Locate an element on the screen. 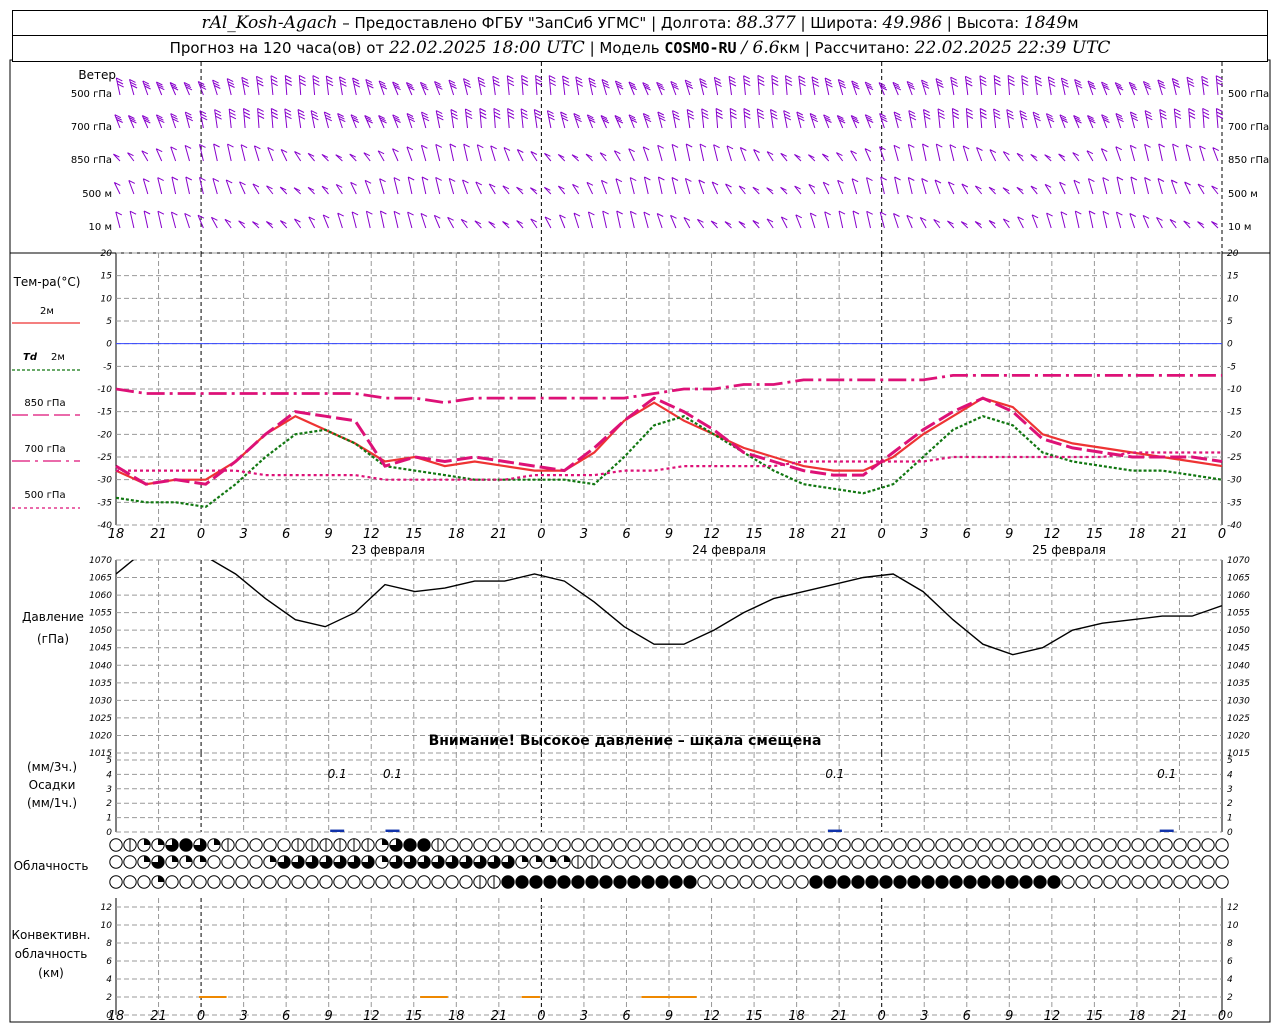 The height and width of the screenshot is (1024, 1280). precip-label: 0.1 is located at coordinates (392, 774).